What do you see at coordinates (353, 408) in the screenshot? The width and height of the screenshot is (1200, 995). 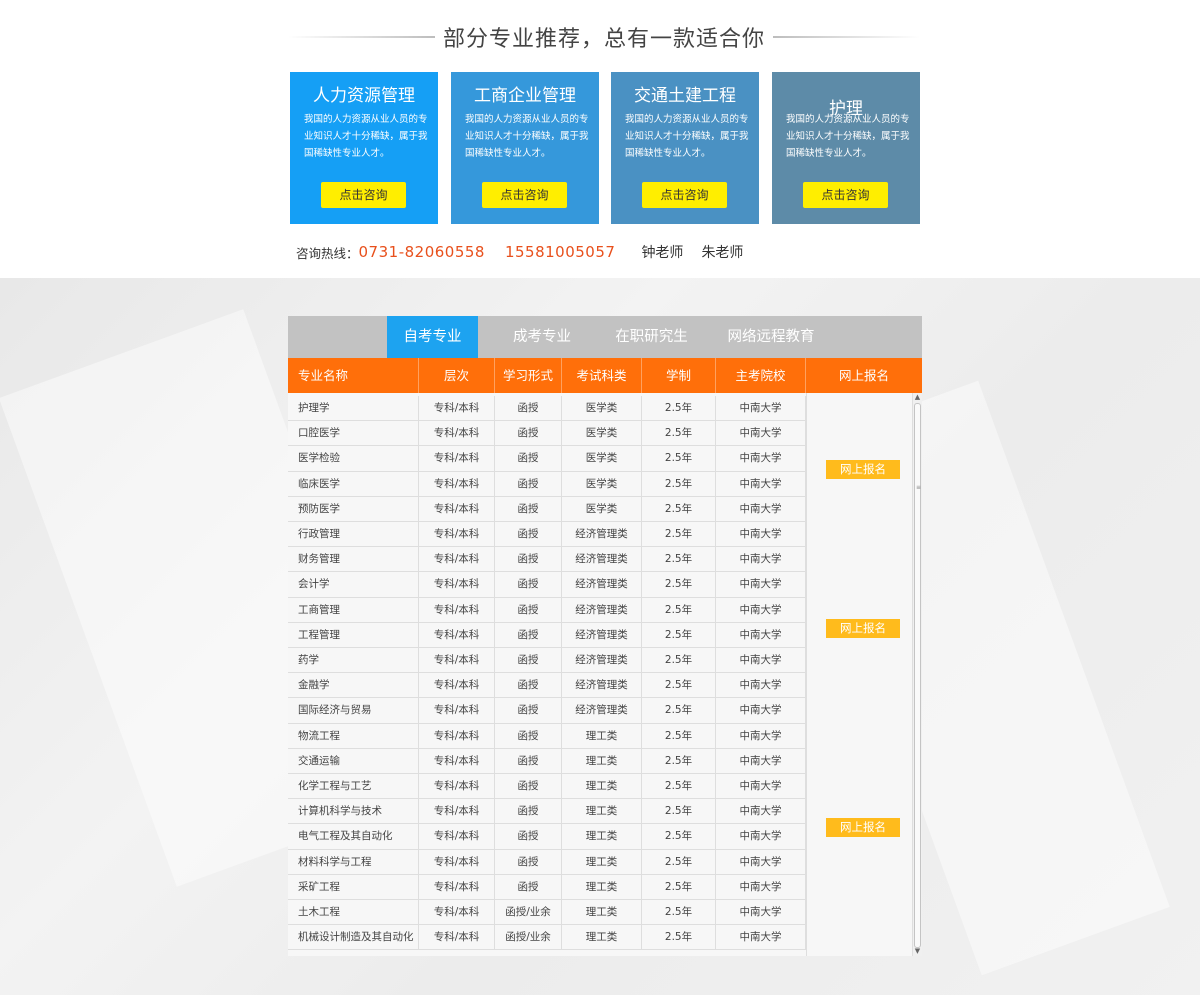 I see `table-cell: 护理学` at bounding box center [353, 408].